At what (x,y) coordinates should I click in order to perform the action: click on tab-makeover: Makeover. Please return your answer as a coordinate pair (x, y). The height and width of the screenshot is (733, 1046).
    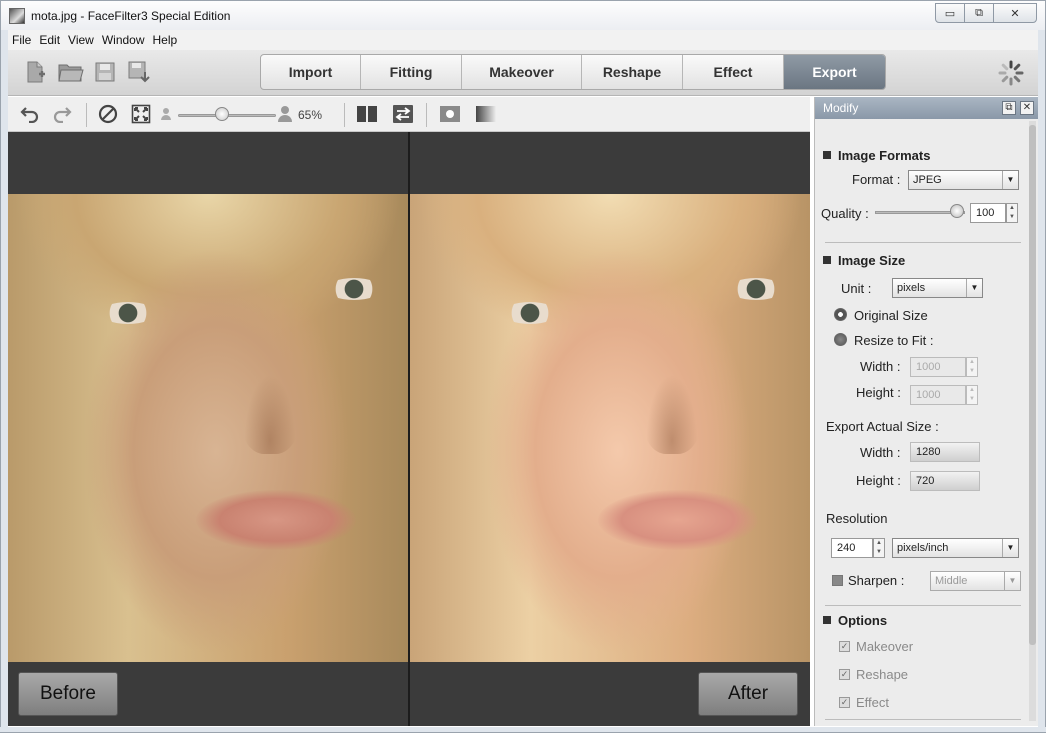
    Looking at the image, I should click on (522, 72).